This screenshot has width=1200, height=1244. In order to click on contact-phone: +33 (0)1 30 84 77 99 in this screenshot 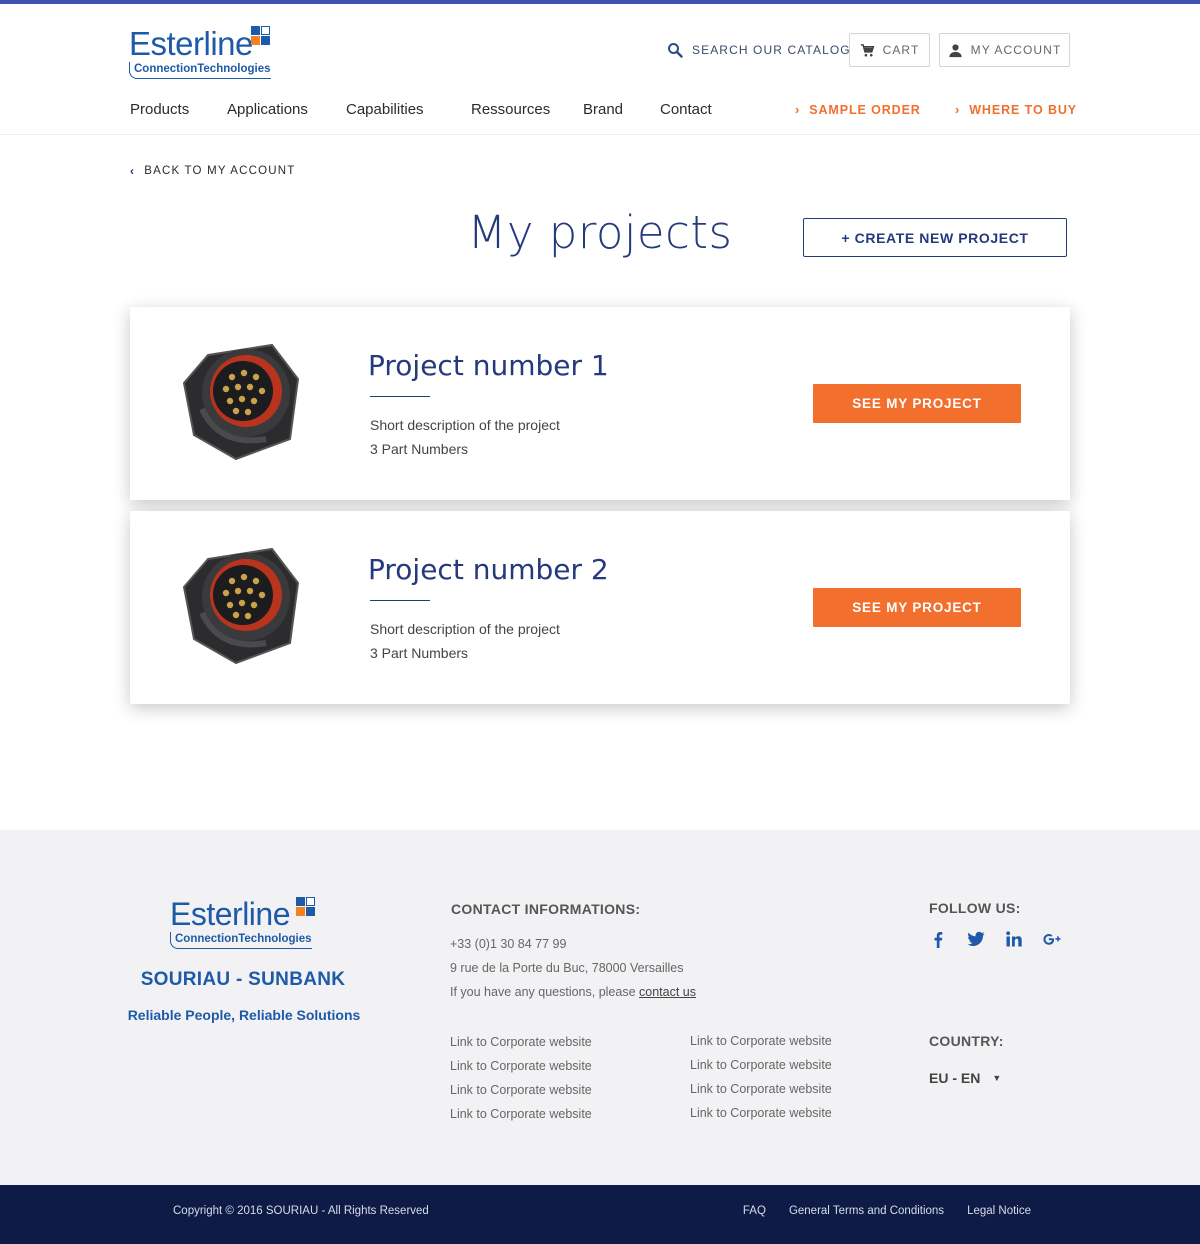, I will do `click(508, 944)`.